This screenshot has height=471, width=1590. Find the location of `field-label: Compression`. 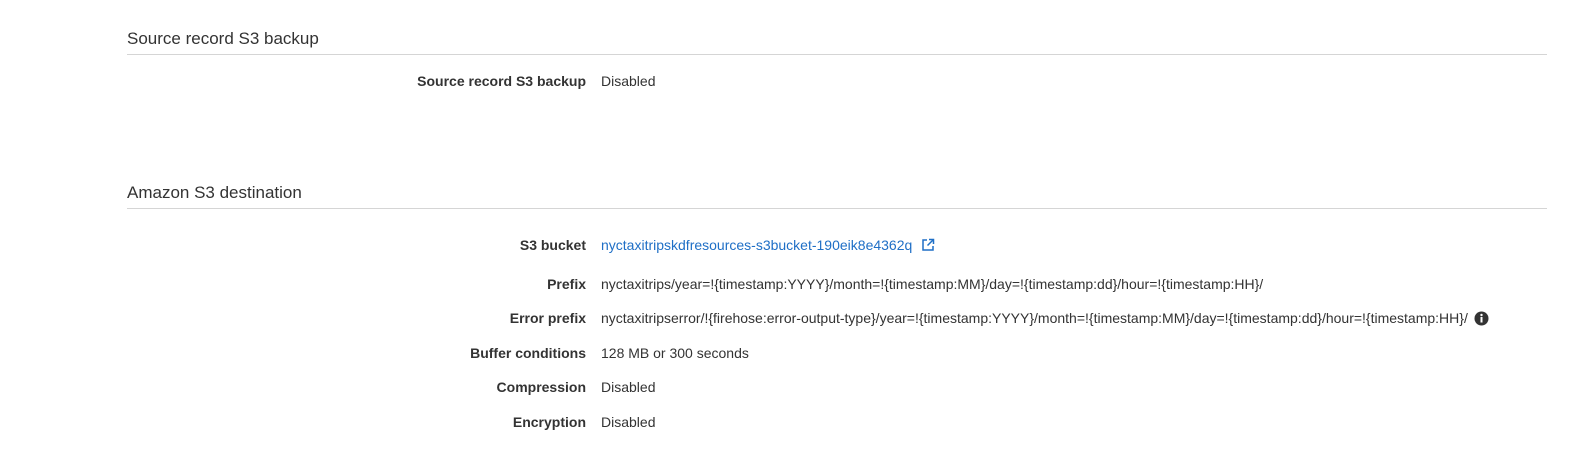

field-label: Compression is located at coordinates (541, 387).